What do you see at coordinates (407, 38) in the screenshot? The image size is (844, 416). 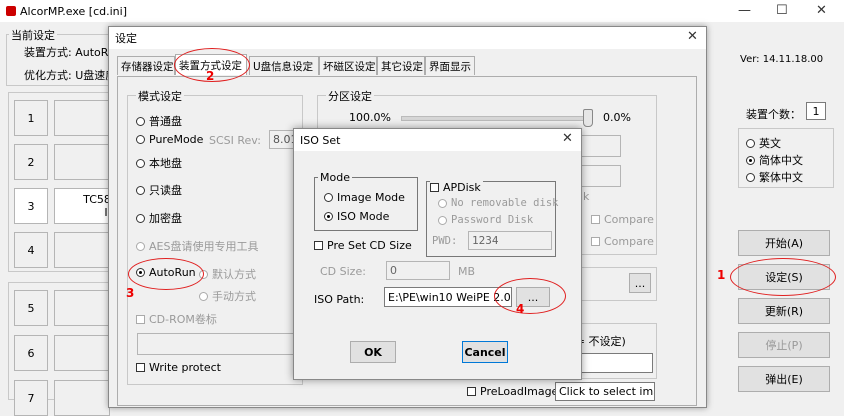 I see `setup-titlebar: 设定` at bounding box center [407, 38].